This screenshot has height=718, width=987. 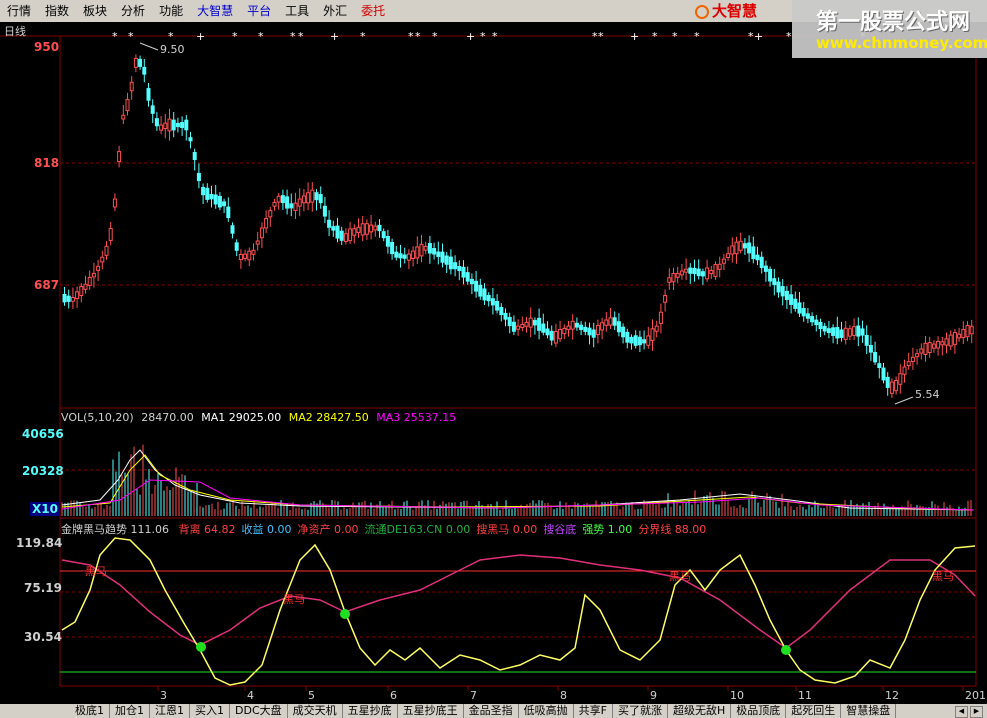 What do you see at coordinates (315, 711) in the screenshot?
I see `formula-tab-5: 成交天机` at bounding box center [315, 711].